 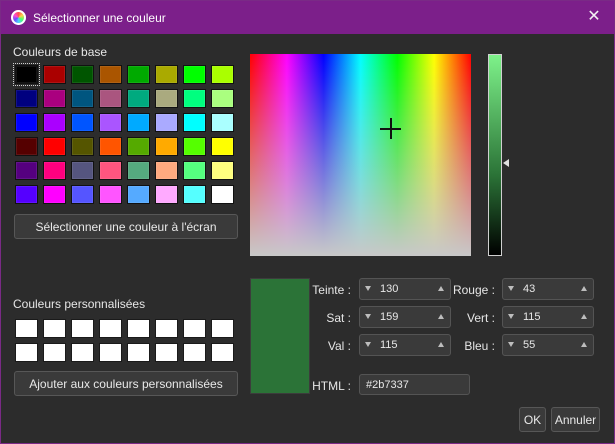 I want to click on dialog-title: Sélectionner une couleur, so click(x=99, y=18).